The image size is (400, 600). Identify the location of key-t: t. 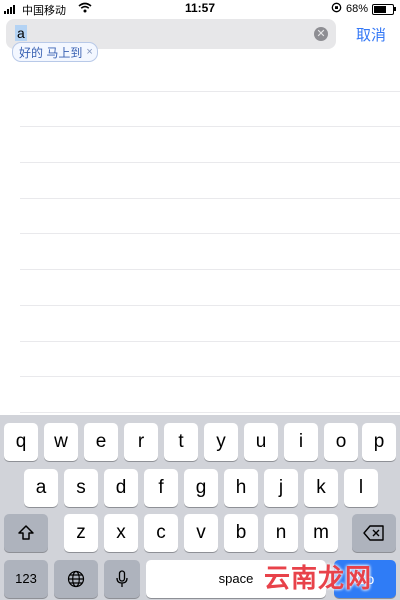
(181, 442).